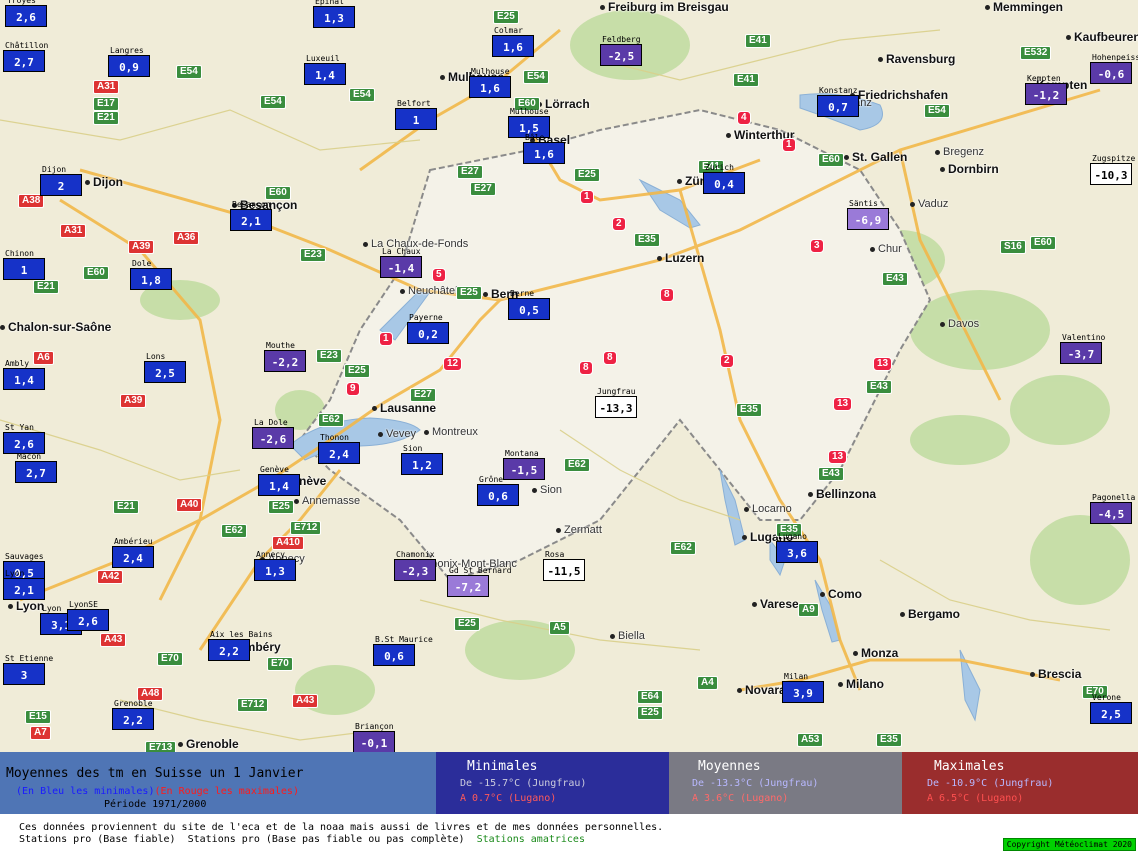 The height and width of the screenshot is (853, 1138). I want to click on station-marker: Zugspitze -10,3, so click(1112, 169).